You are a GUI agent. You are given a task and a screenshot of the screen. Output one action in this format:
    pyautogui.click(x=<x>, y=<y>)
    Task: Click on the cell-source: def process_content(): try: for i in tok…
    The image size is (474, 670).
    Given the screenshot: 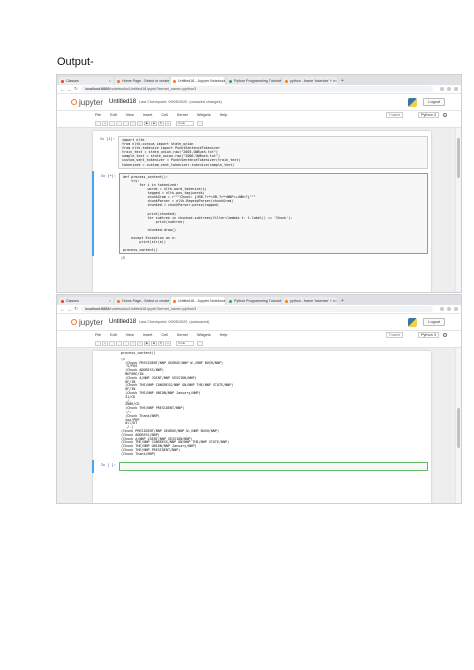 What is the action you would take?
    pyautogui.click(x=273, y=213)
    